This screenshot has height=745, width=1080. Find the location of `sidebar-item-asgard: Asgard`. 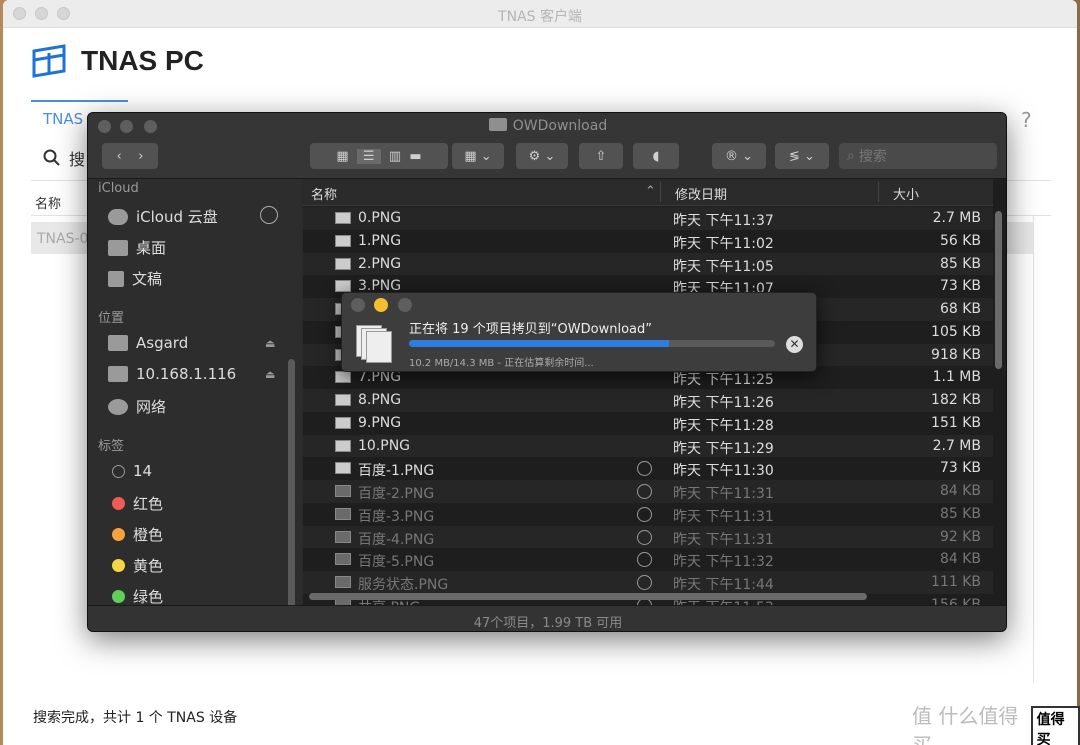

sidebar-item-asgard: Asgard is located at coordinates (148, 343).